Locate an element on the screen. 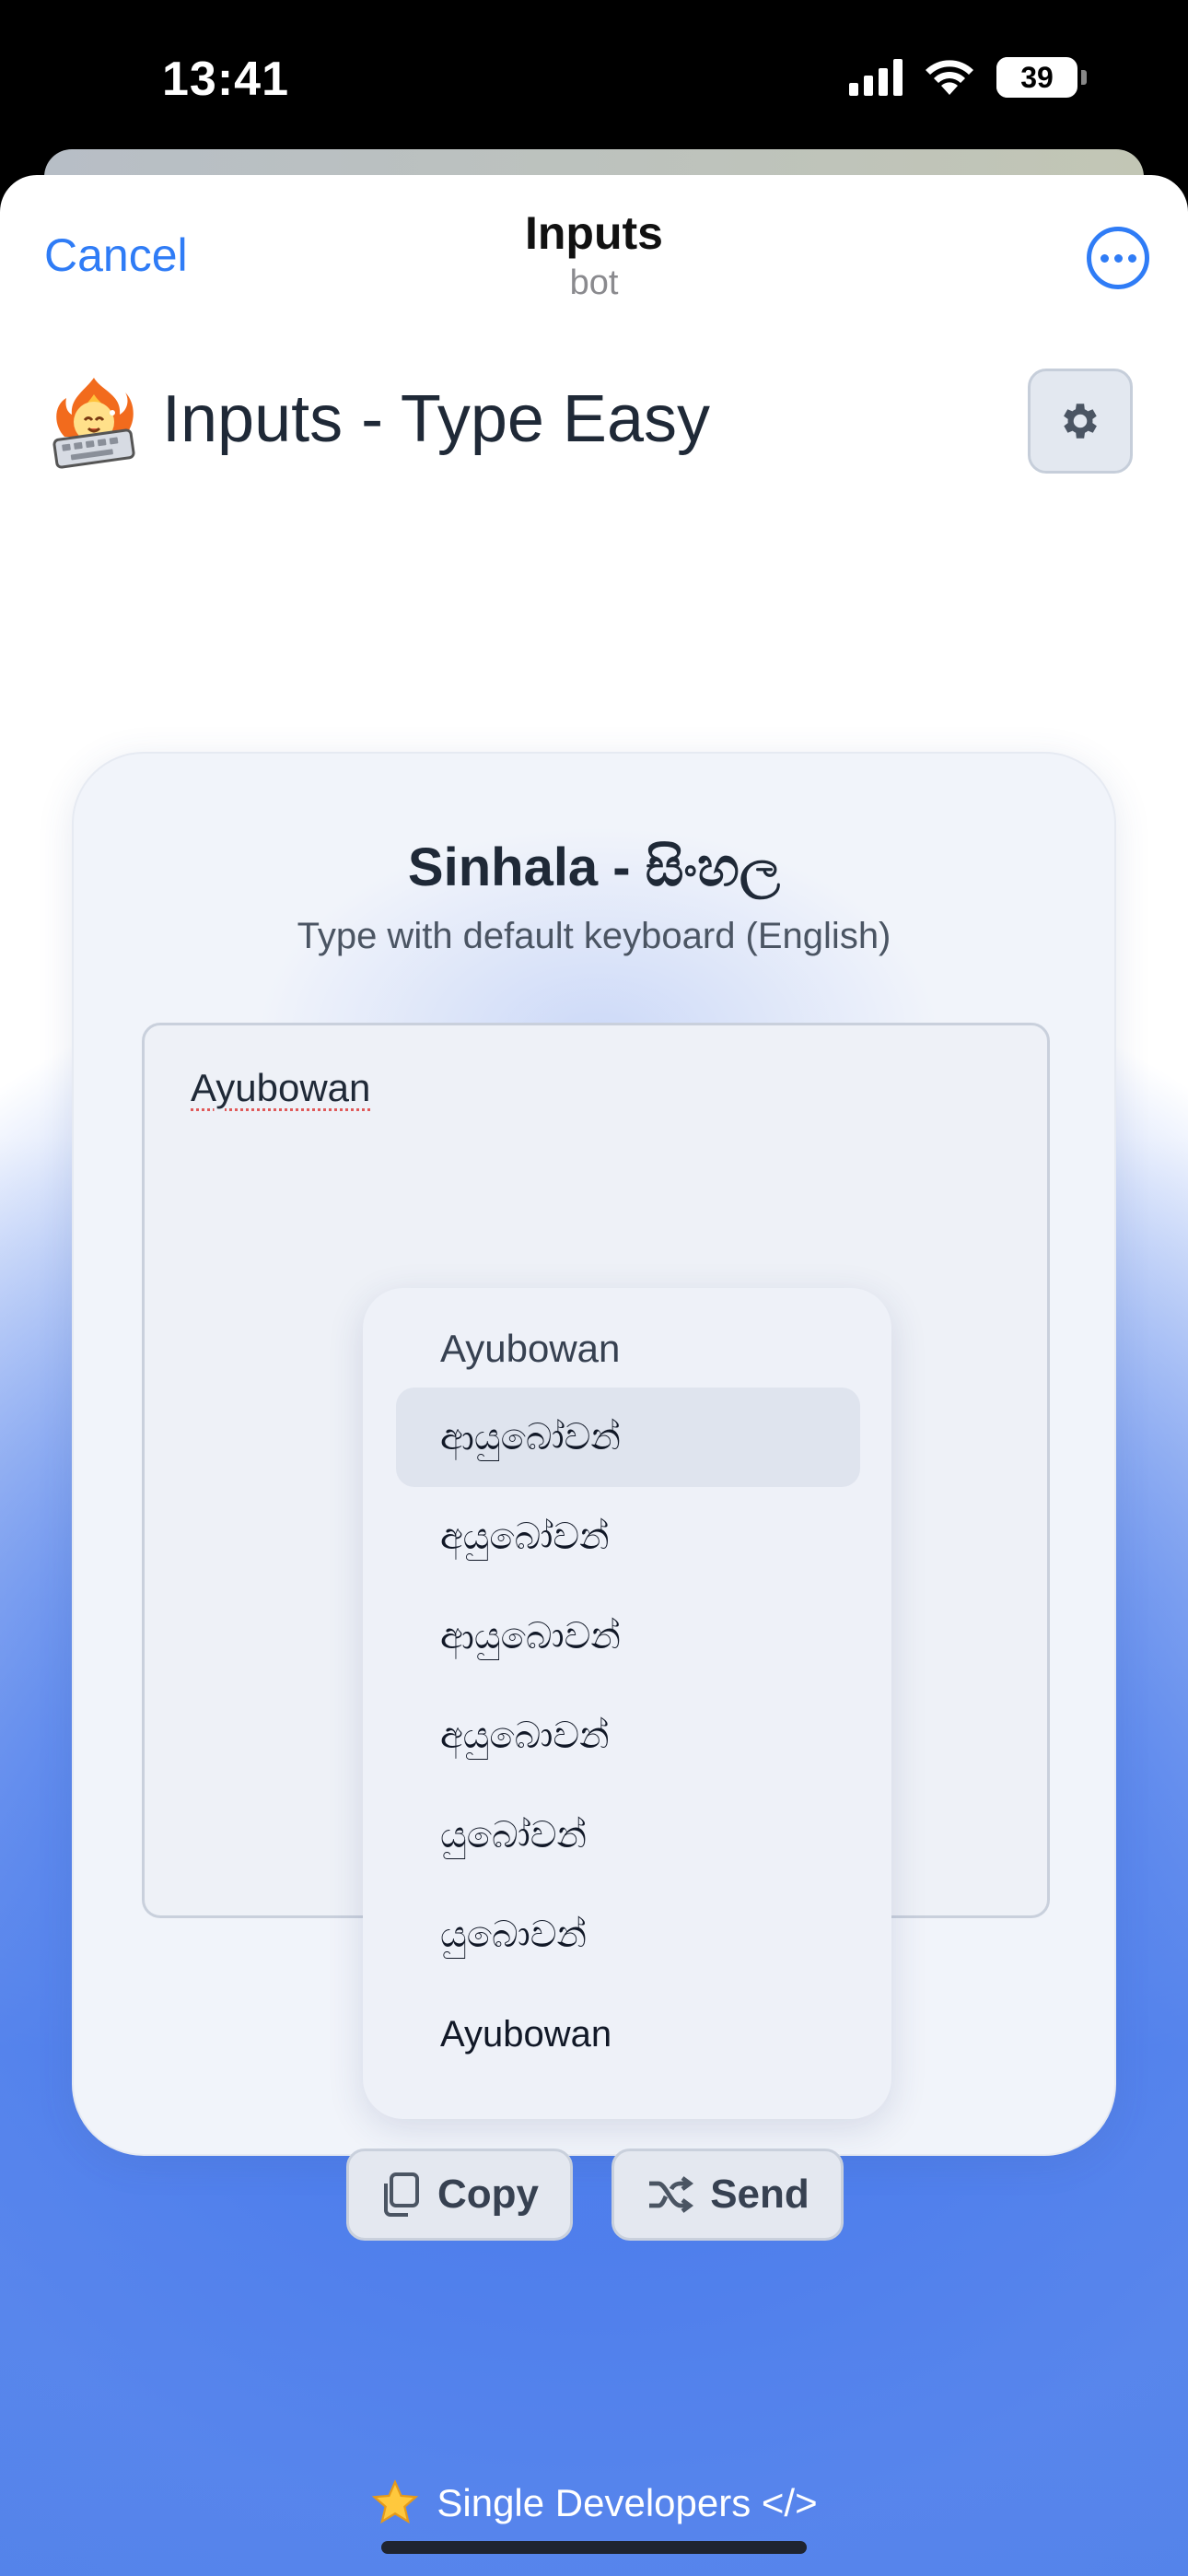  suggestion-item: ආයුබොවන් is located at coordinates (628, 1637).